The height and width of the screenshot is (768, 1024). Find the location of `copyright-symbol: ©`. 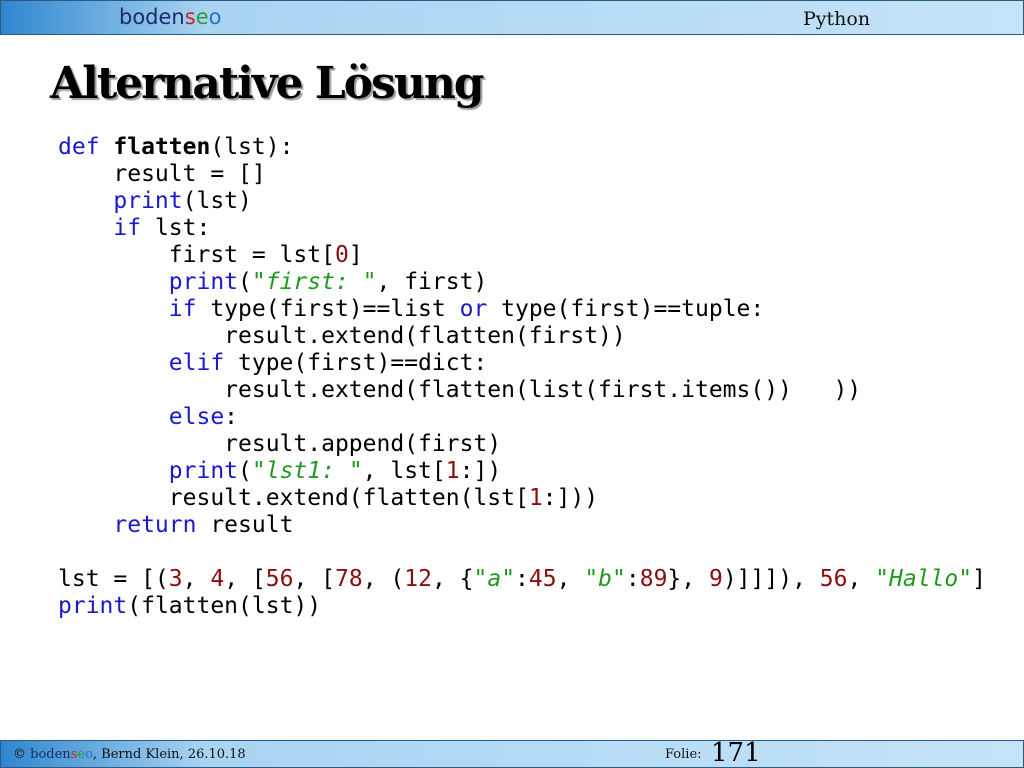

copyright-symbol: © is located at coordinates (19, 754).